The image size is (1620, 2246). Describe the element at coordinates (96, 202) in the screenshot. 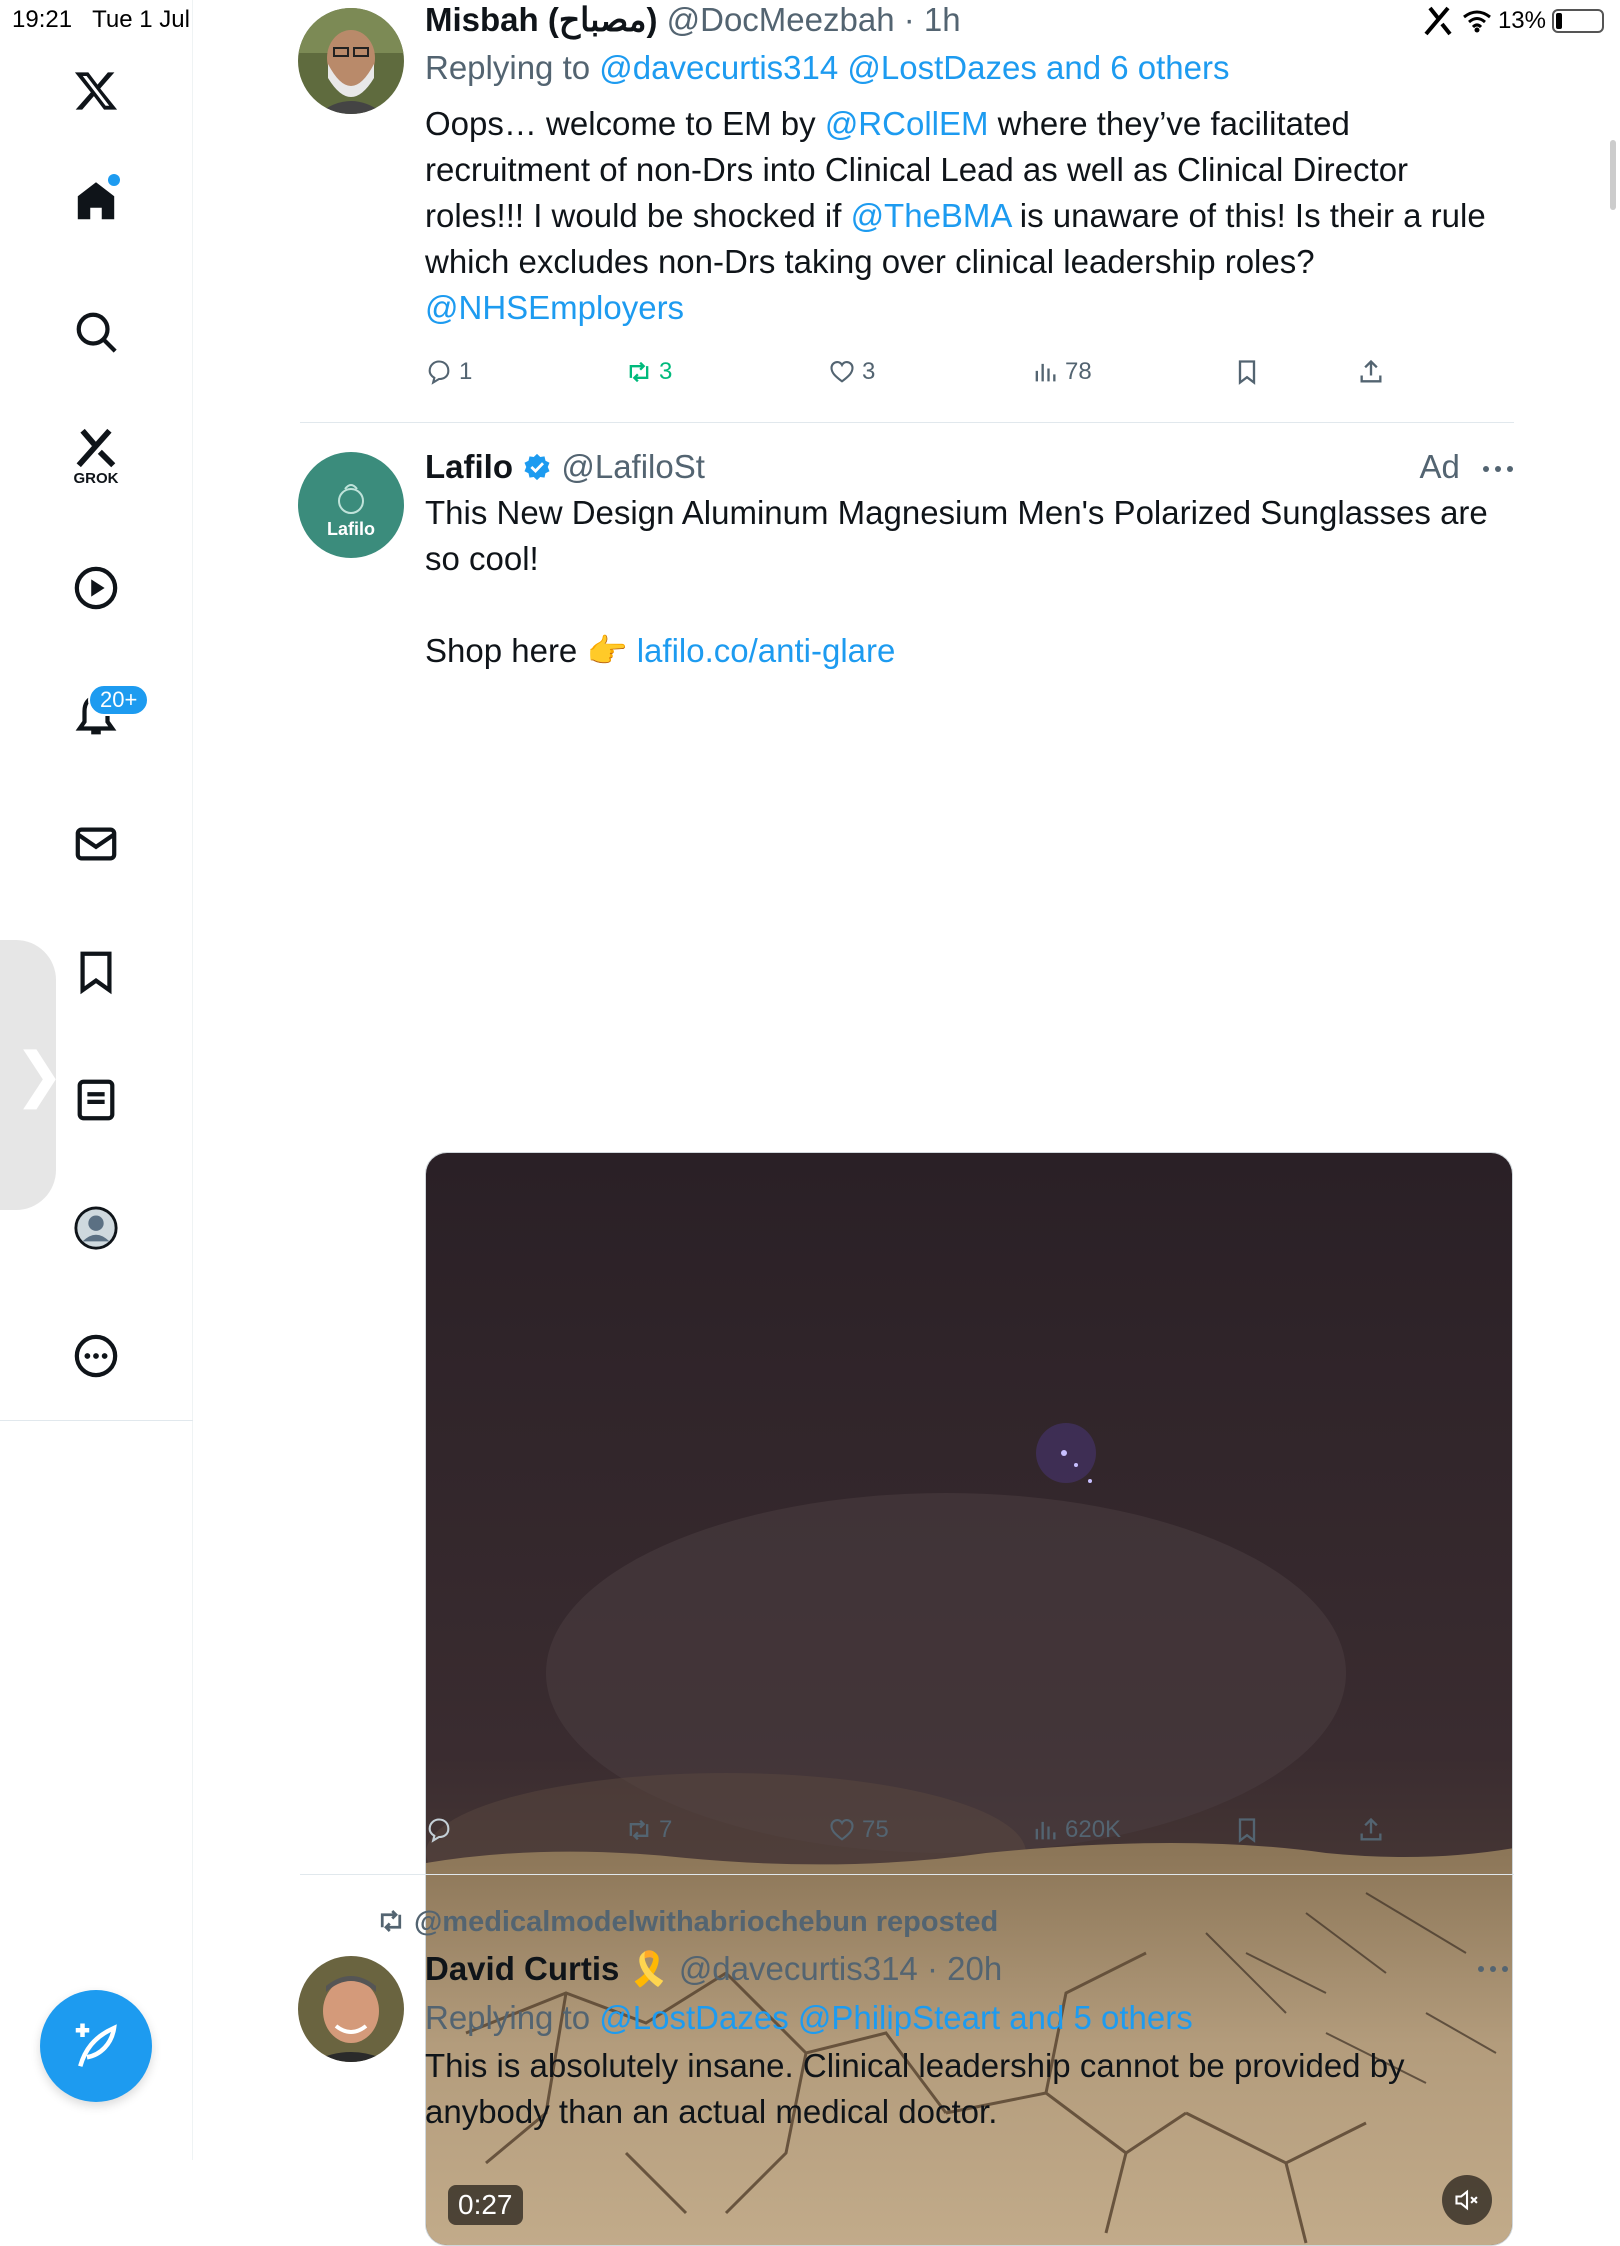

I see `sidebar-item-home` at that location.